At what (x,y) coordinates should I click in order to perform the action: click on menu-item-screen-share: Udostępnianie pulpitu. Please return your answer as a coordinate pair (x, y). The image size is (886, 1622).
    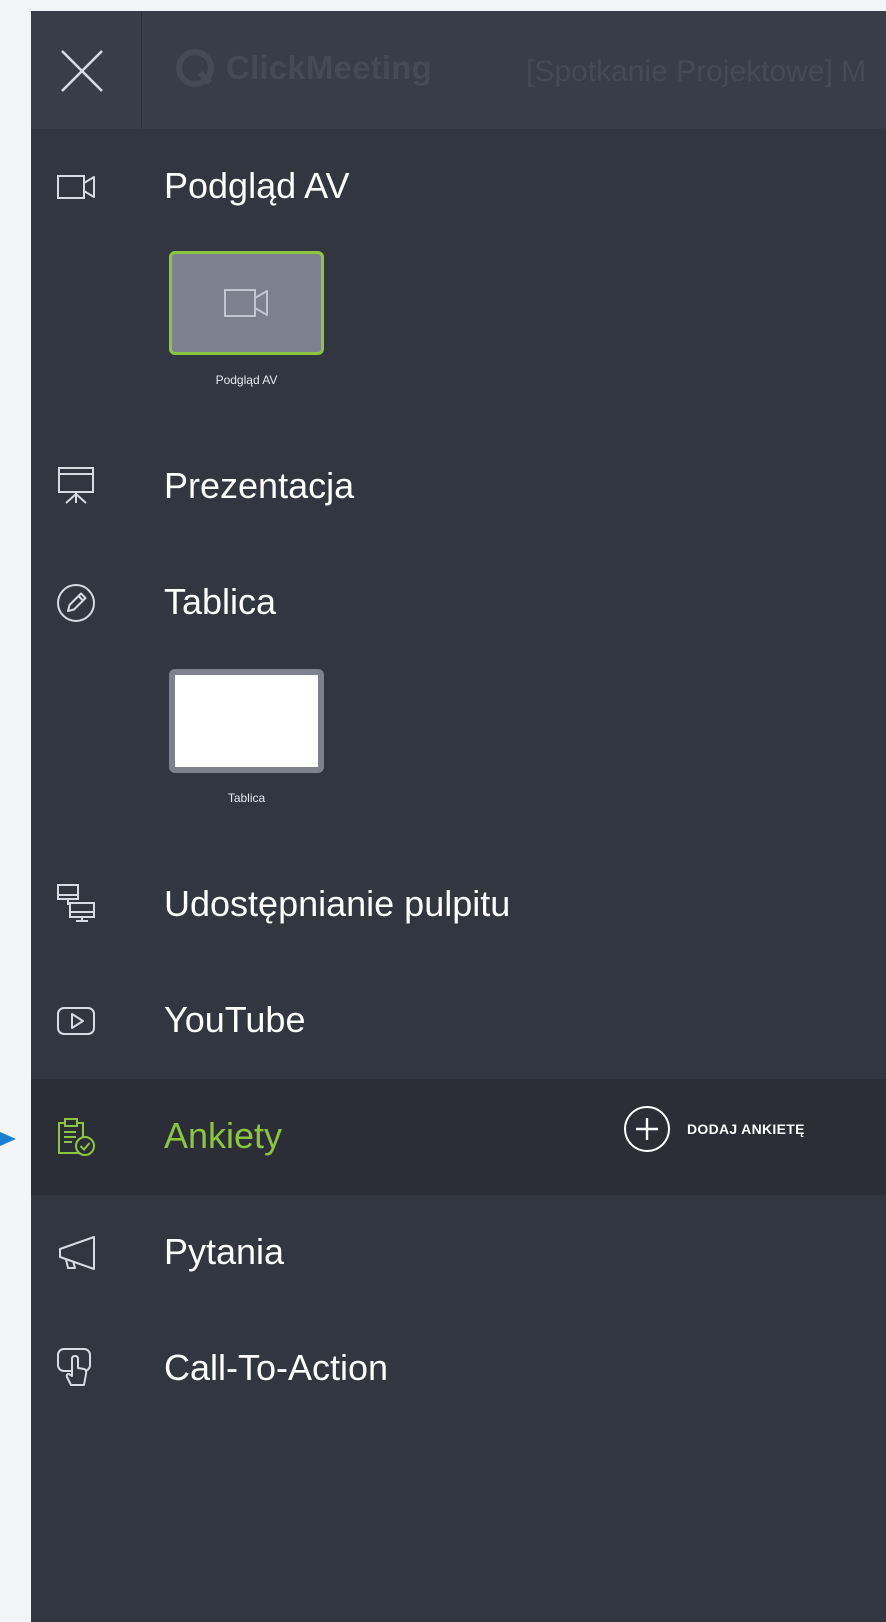
    Looking at the image, I should click on (458, 905).